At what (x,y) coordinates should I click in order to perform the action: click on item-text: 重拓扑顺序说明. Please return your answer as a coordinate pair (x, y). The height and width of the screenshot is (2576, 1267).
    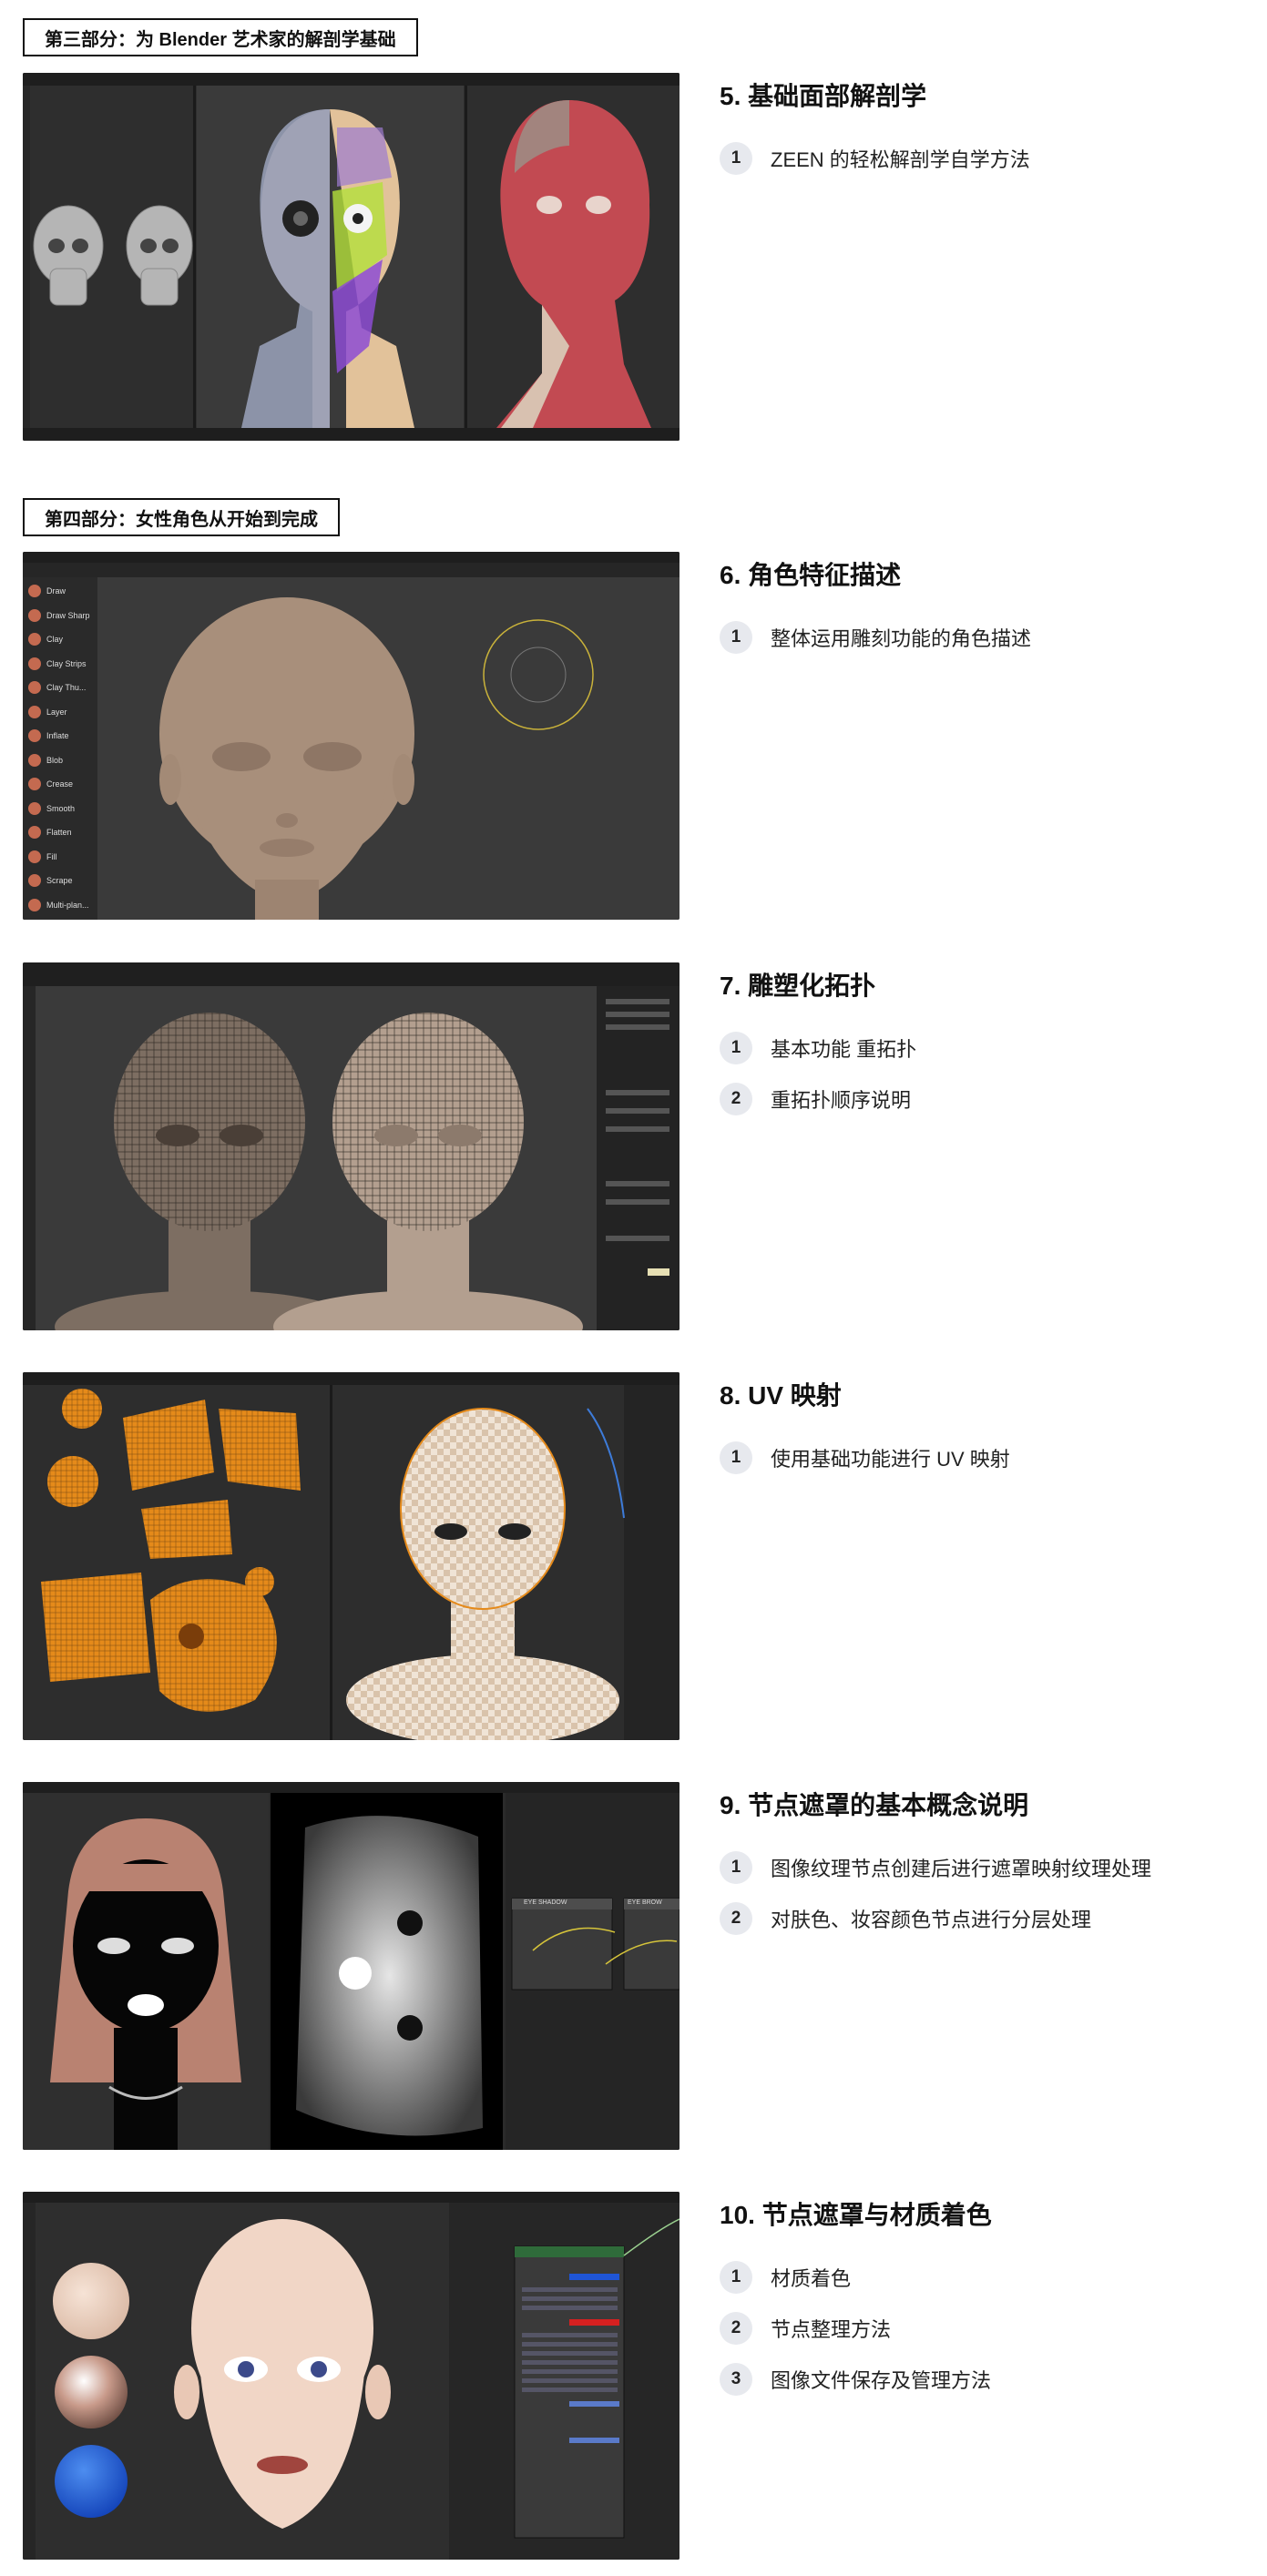
    Looking at the image, I should click on (841, 1100).